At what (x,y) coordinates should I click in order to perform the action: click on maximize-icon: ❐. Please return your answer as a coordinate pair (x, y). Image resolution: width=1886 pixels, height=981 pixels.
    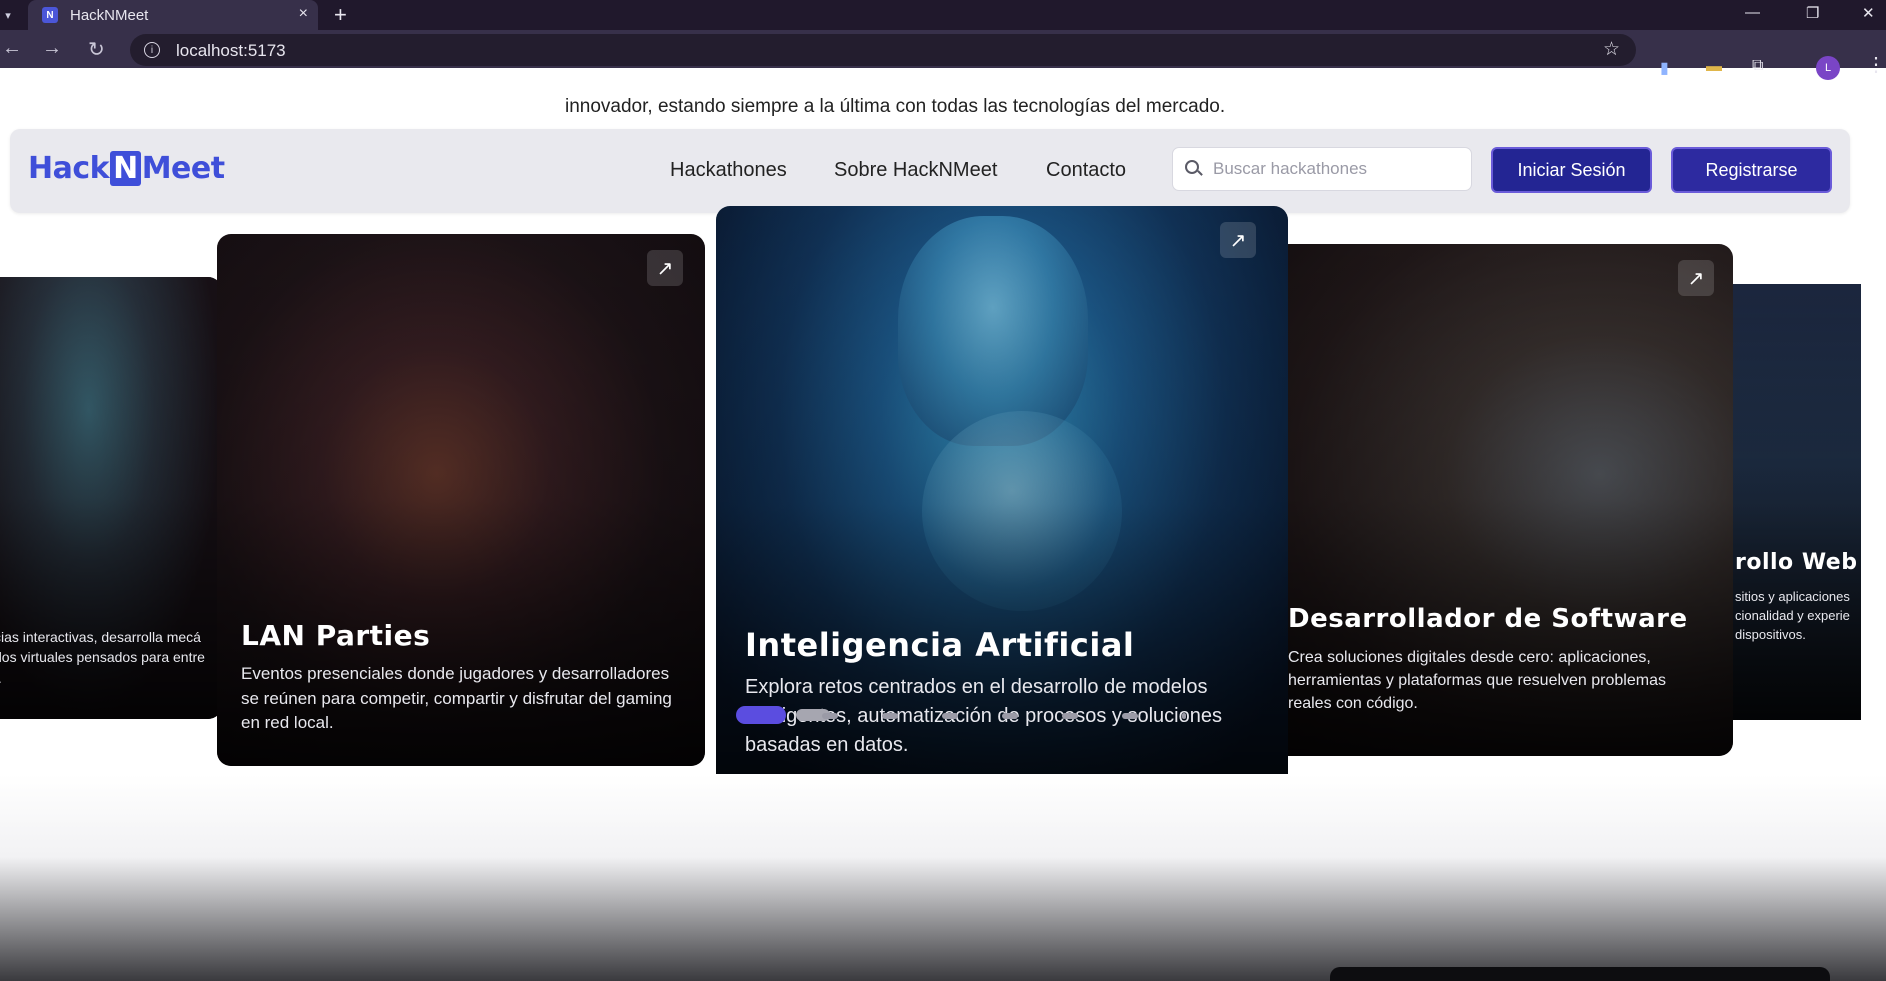
    Looking at the image, I should click on (1812, 13).